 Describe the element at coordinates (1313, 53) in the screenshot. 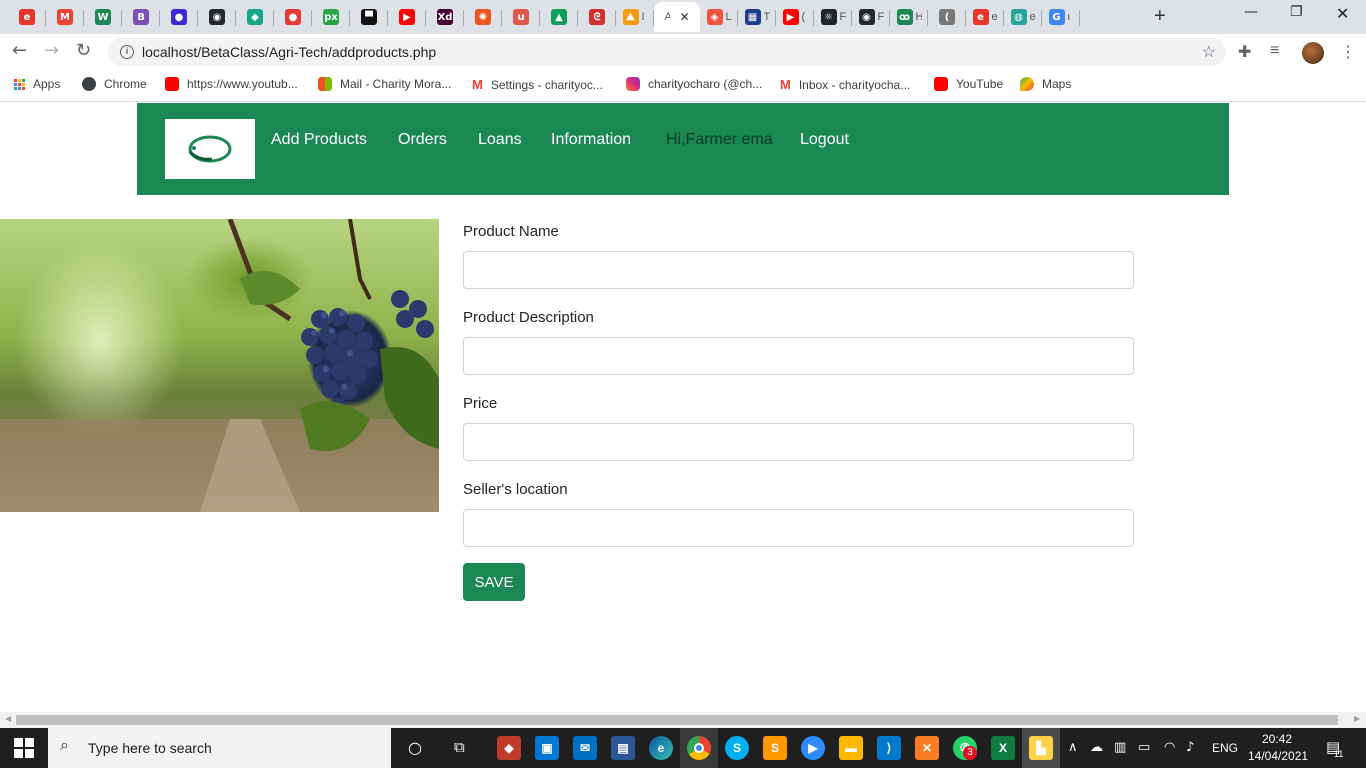

I see `profile-avatar` at that location.